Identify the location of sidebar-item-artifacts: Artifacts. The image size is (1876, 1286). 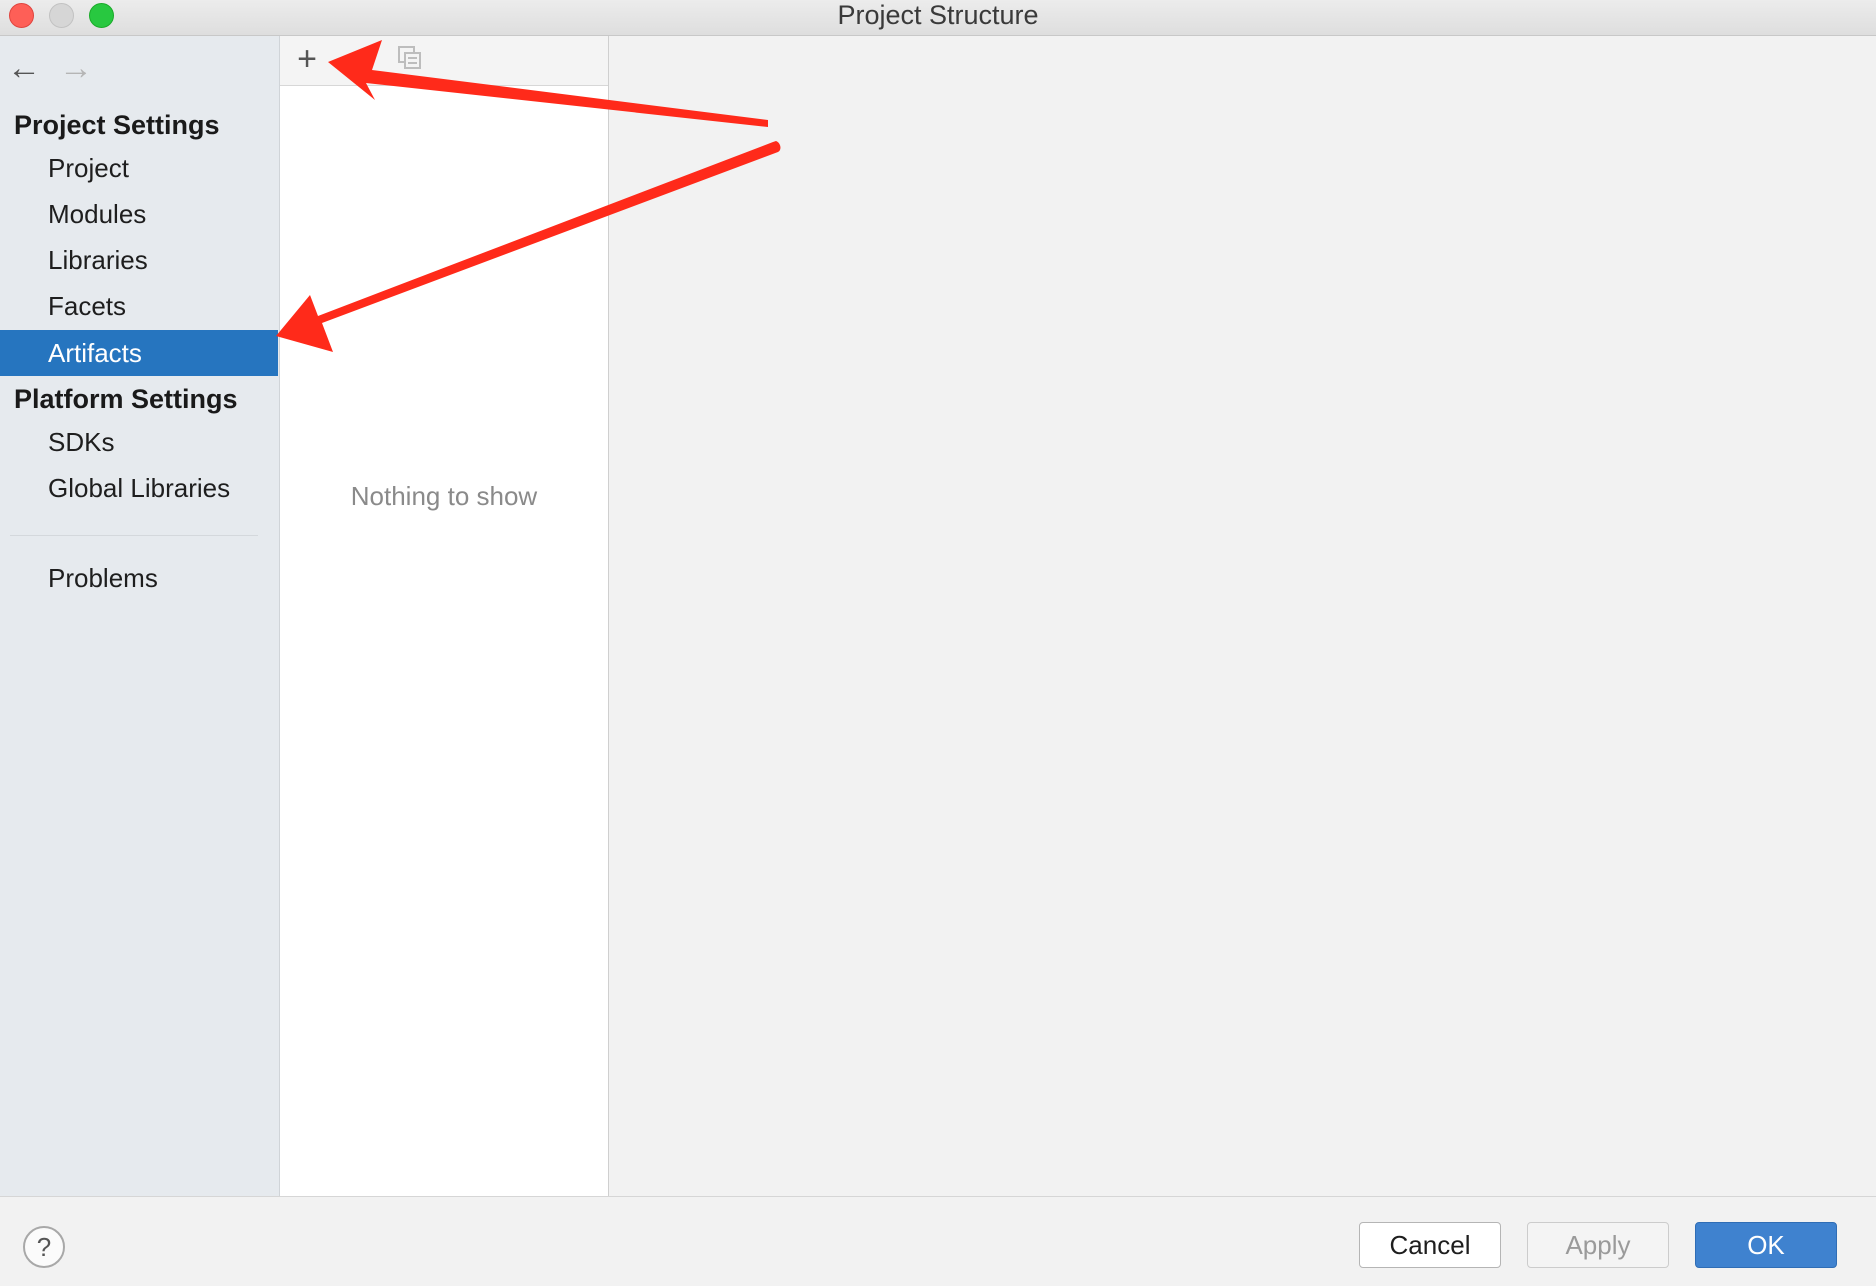
(139, 353).